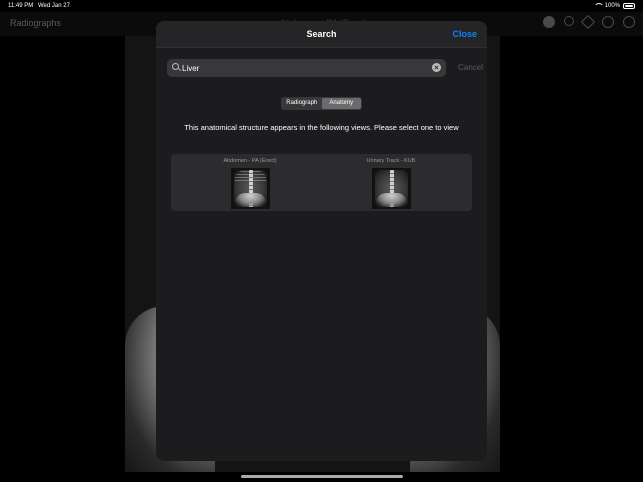  I want to click on nav-back-title: Radiographs, so click(35, 23).